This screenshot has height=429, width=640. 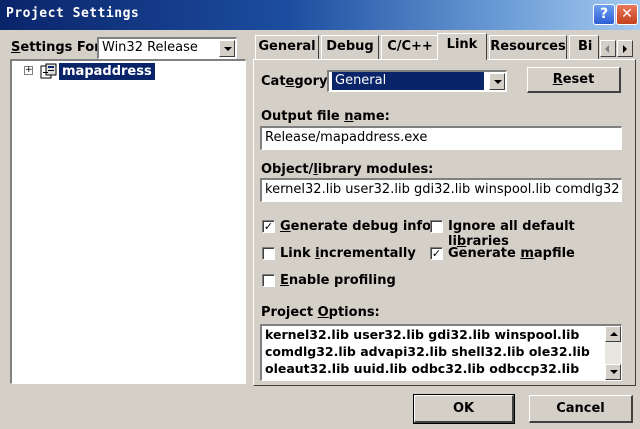 I want to click on generate-debug-label: Generate debug info, so click(x=356, y=226).